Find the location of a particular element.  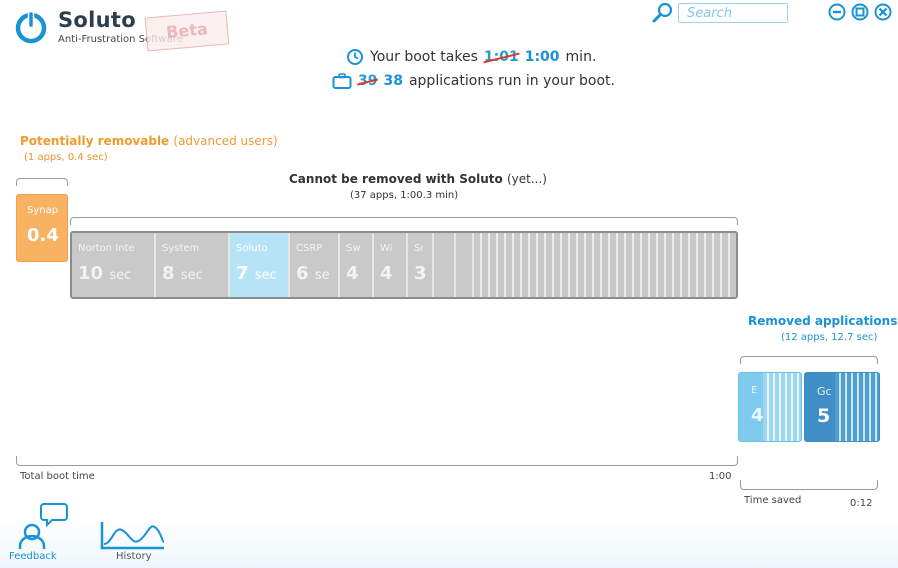

maximize-button is located at coordinates (860, 12).